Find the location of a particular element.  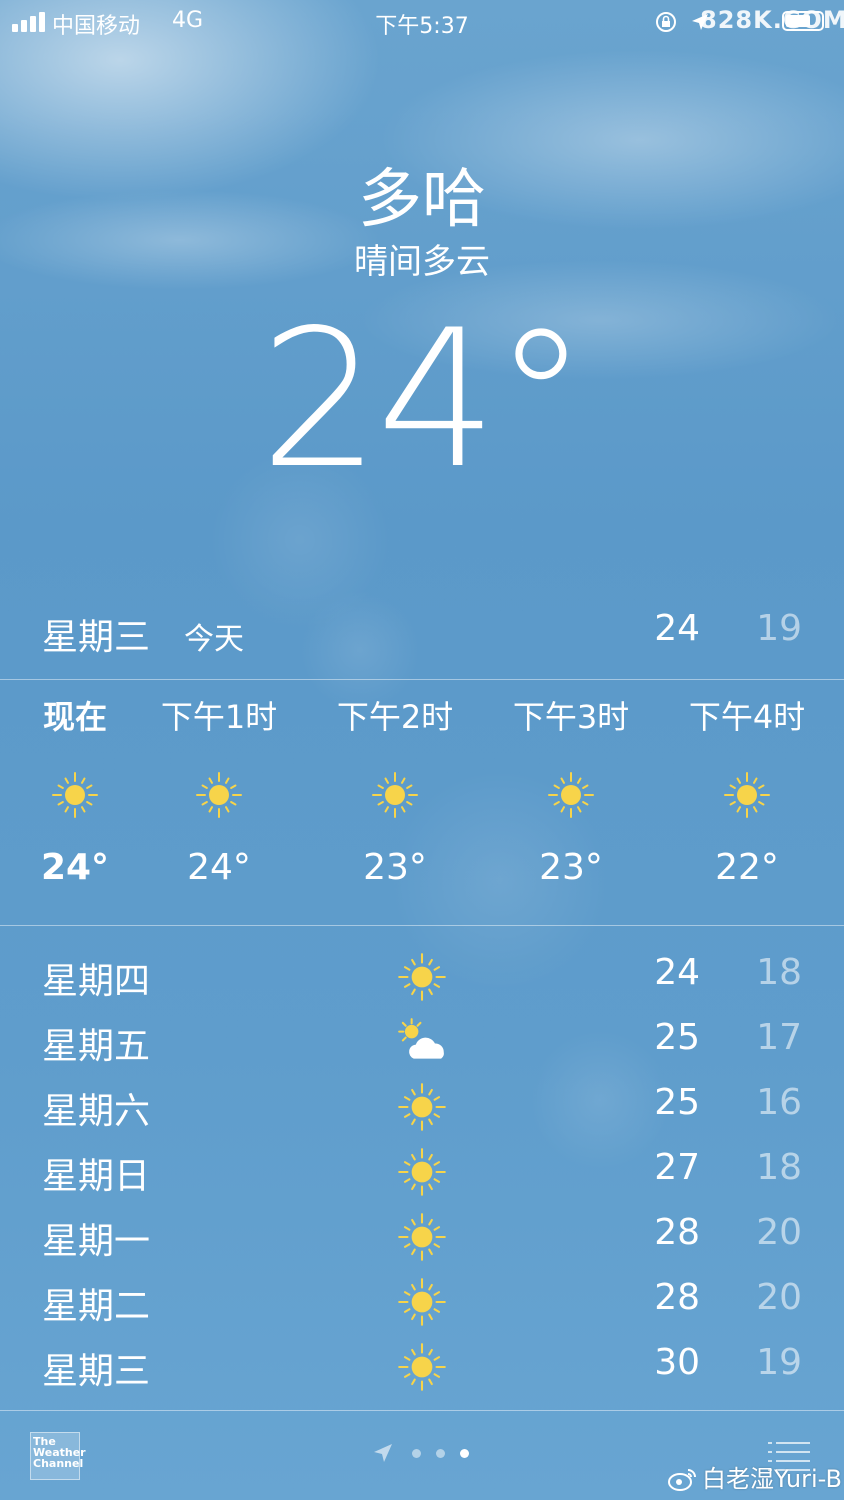

day-name: 星期五 is located at coordinates (96, 1046).